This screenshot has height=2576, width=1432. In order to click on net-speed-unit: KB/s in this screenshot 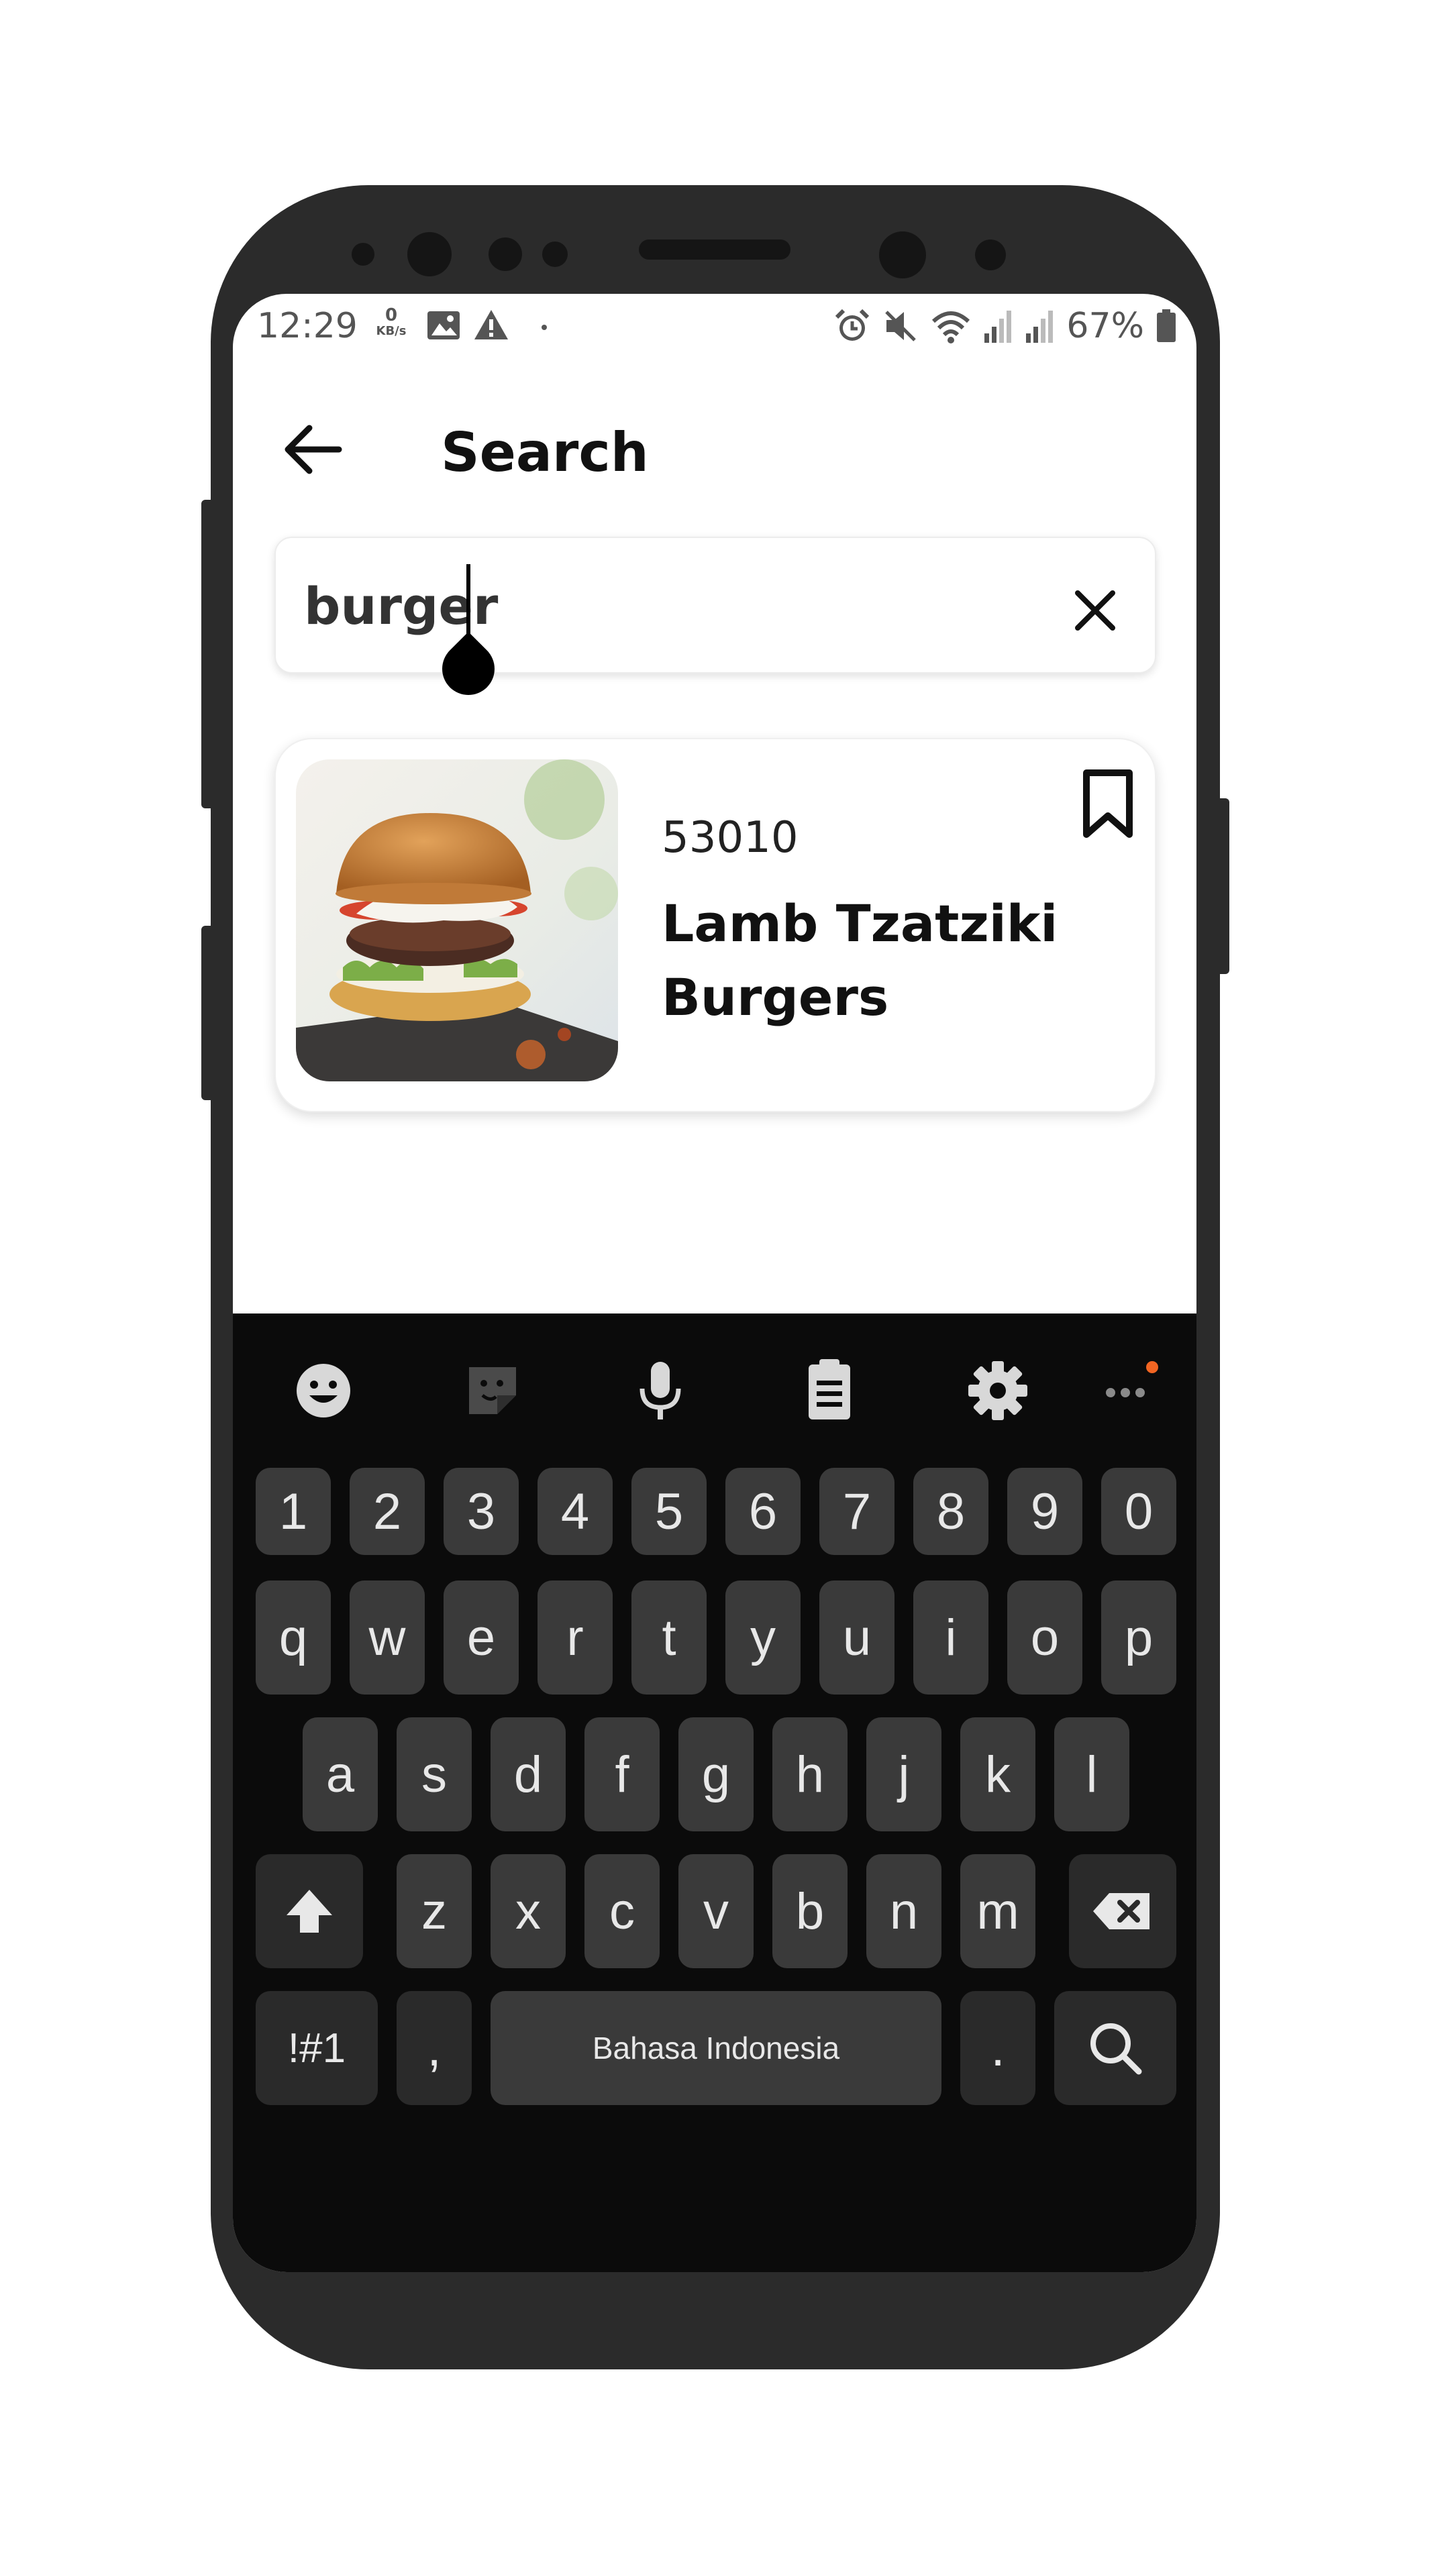, I will do `click(391, 331)`.